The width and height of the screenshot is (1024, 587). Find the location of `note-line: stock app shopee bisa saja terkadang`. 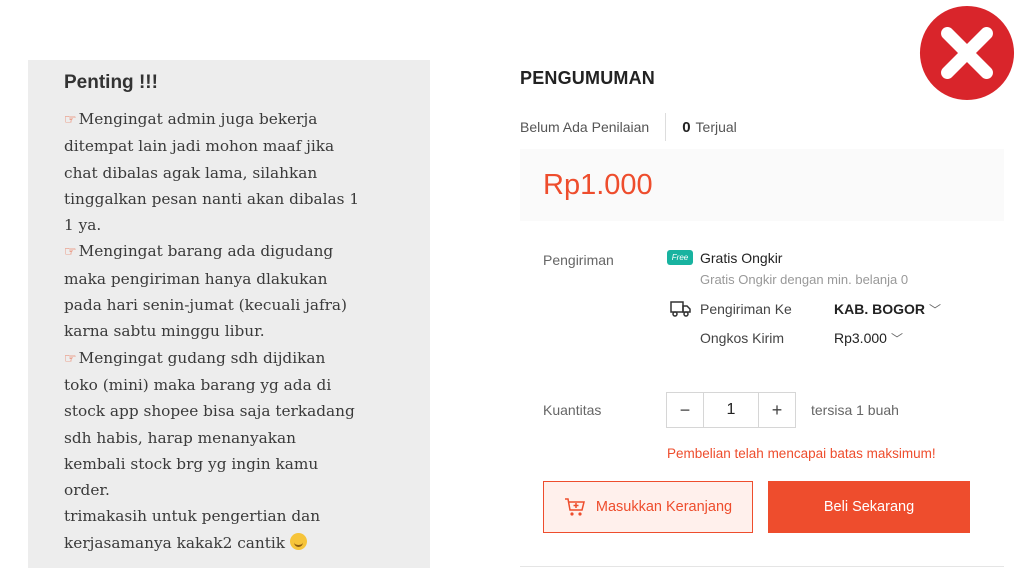

note-line: stock app shopee bisa saja terkadang is located at coordinates (209, 411).